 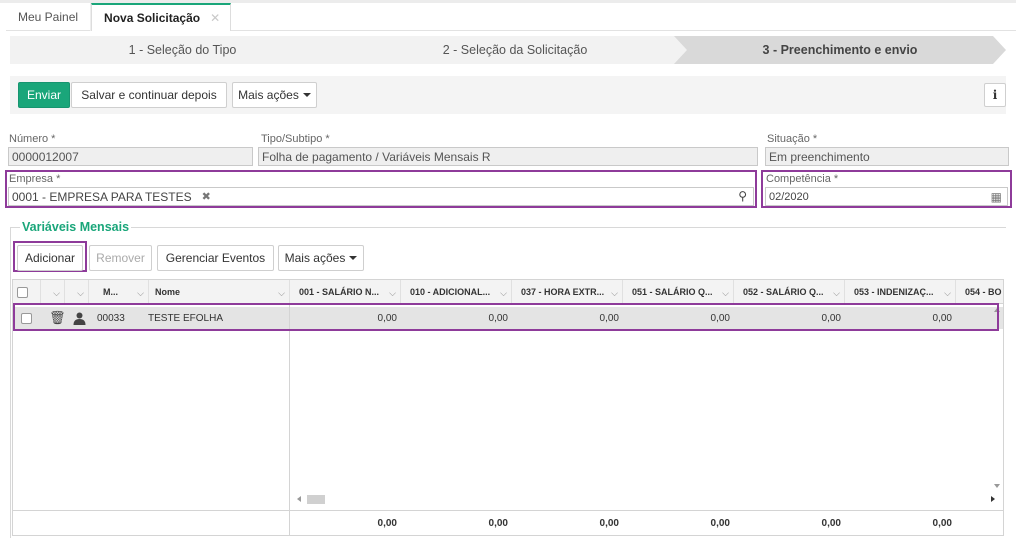 I want to click on tab-bar: Meu Painel Nova Solicitação ✕, so click(x=511, y=17).